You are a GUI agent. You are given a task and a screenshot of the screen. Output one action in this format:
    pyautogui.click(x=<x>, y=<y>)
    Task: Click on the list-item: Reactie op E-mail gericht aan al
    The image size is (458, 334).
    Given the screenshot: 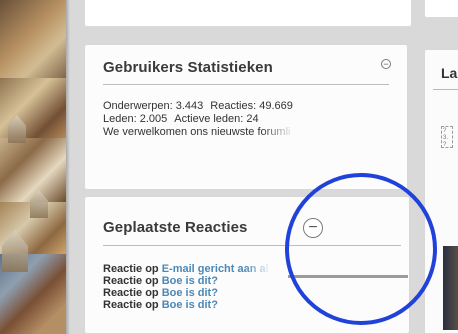 What is the action you would take?
    pyautogui.click(x=187, y=269)
    